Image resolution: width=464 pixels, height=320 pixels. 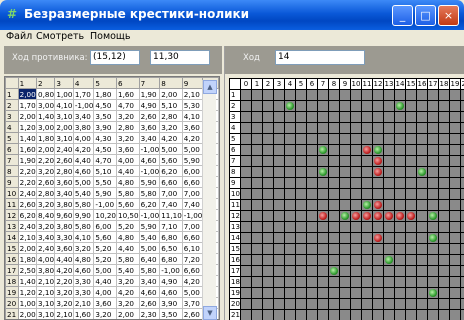 What do you see at coordinates (27, 281) in the screenshot?
I see `table-cell: 1,40` at bounding box center [27, 281].